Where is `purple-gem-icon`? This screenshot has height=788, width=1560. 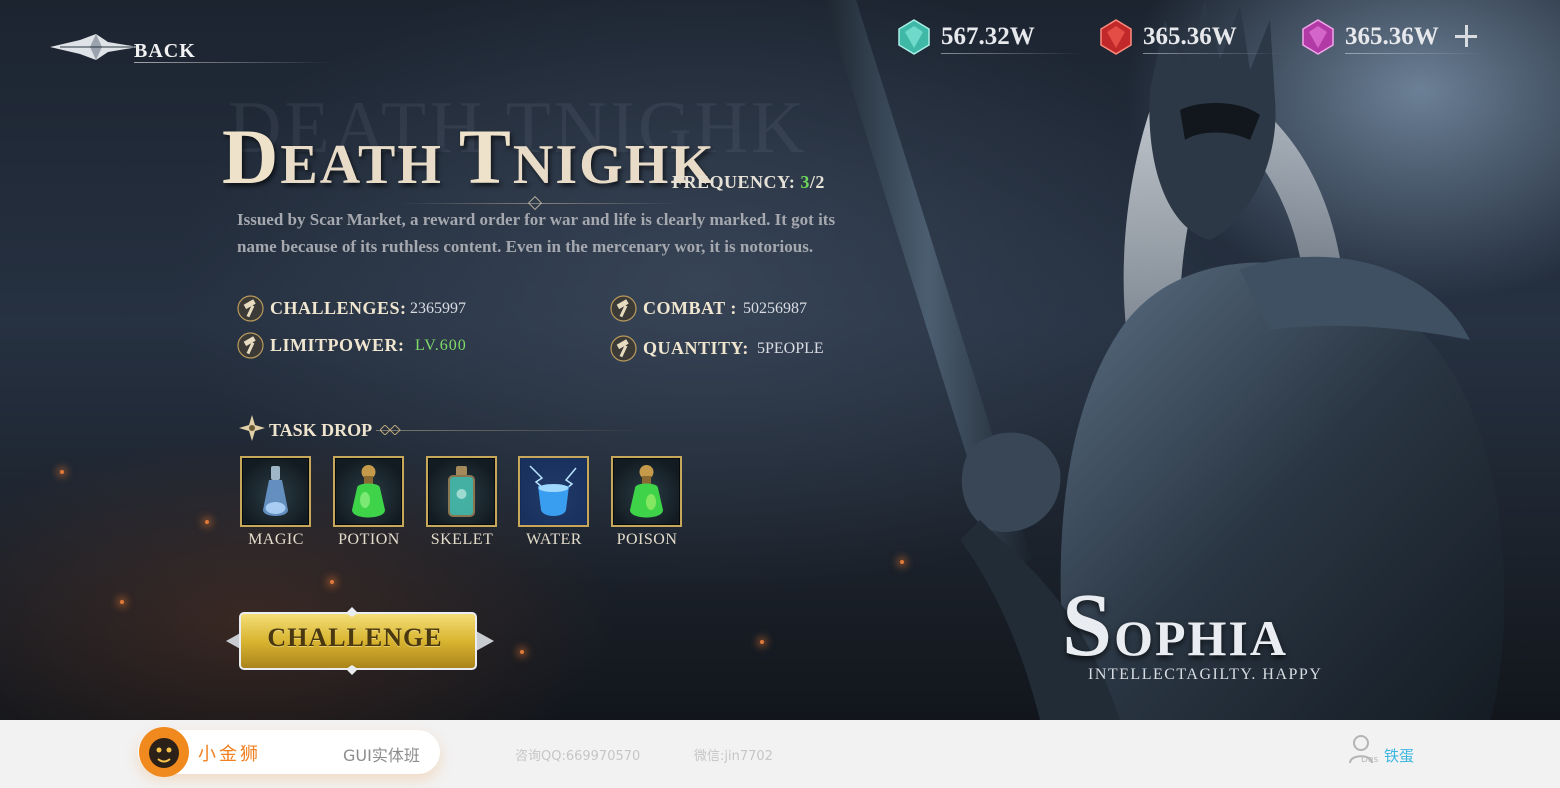
purple-gem-icon is located at coordinates (1318, 37).